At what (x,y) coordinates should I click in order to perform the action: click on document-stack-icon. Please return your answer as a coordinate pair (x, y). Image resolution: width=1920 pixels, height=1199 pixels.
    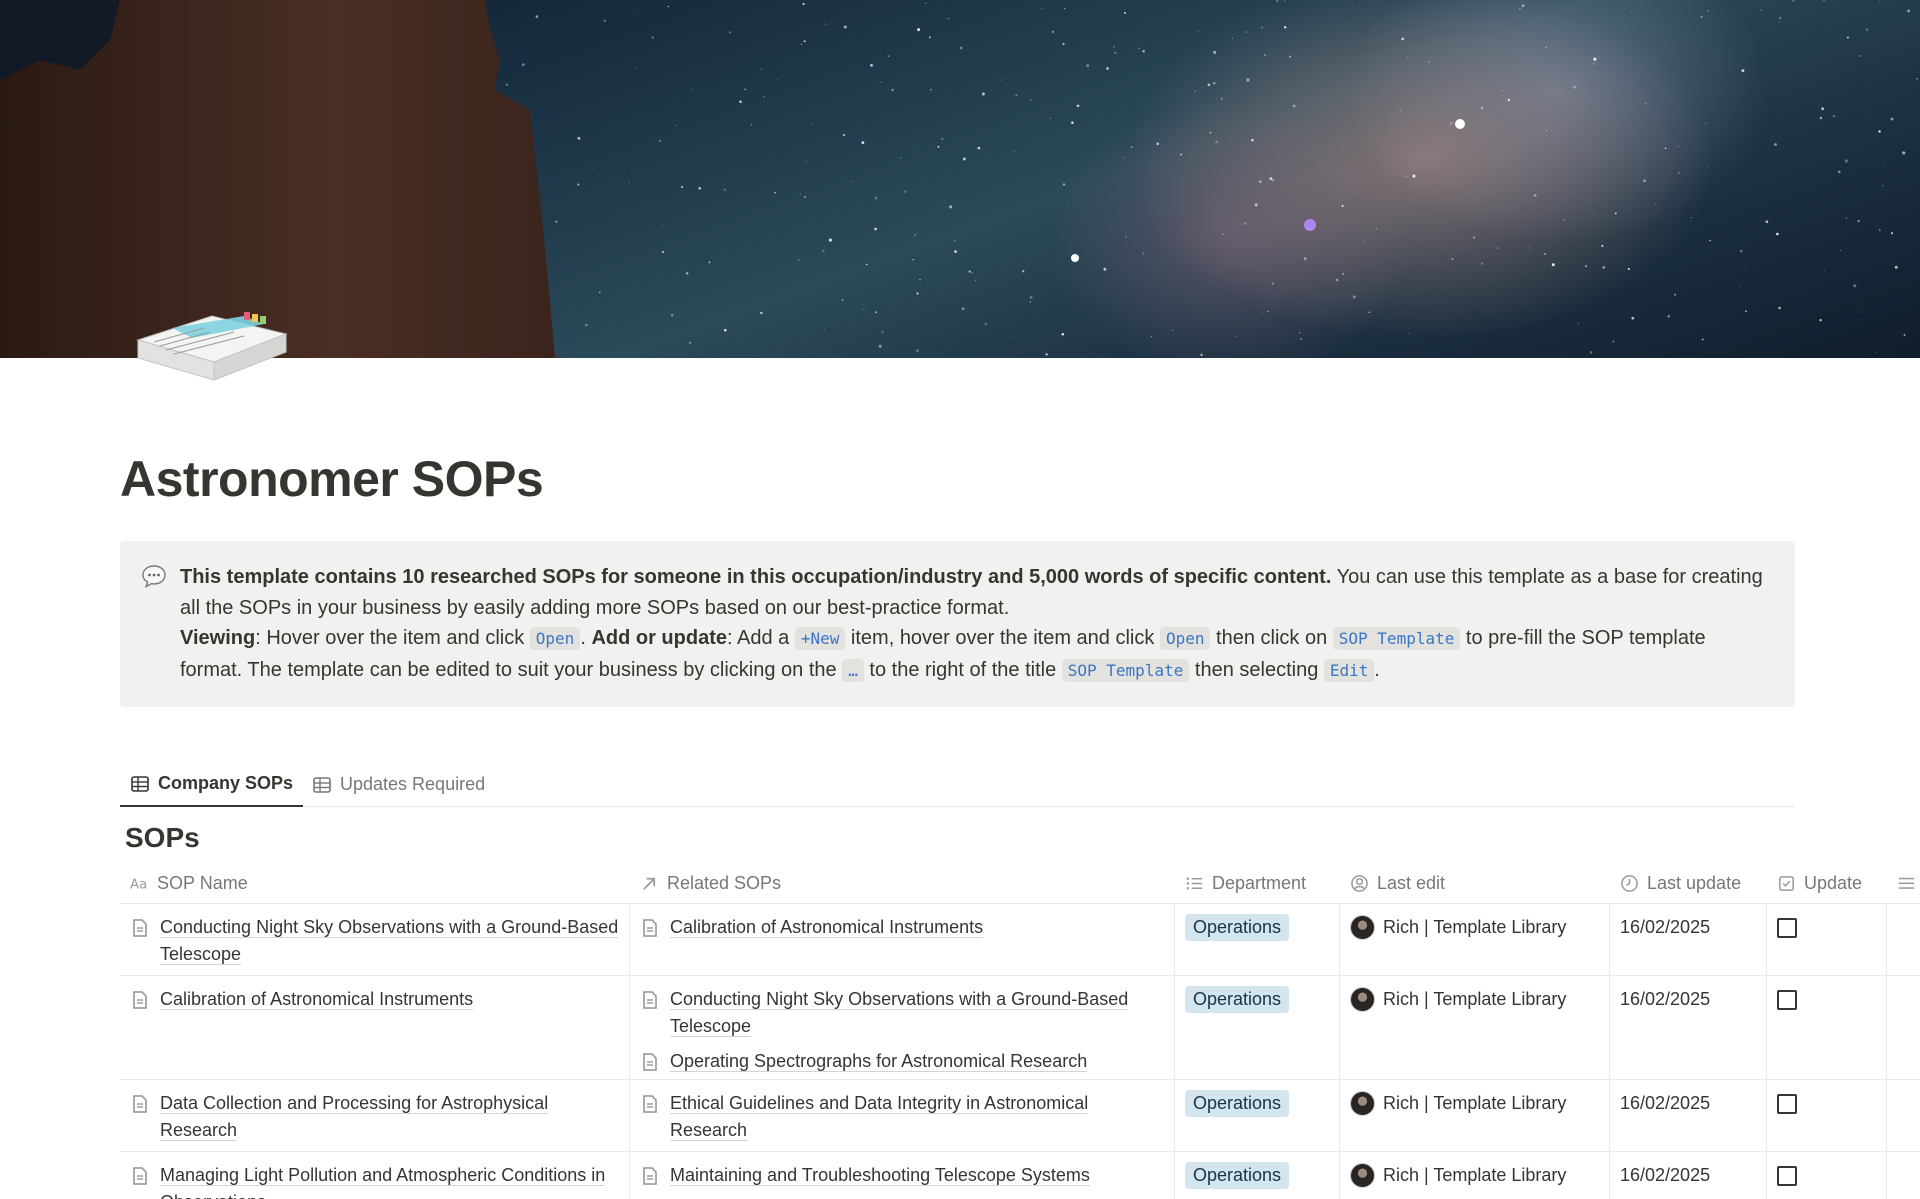
    Looking at the image, I should click on (212, 346).